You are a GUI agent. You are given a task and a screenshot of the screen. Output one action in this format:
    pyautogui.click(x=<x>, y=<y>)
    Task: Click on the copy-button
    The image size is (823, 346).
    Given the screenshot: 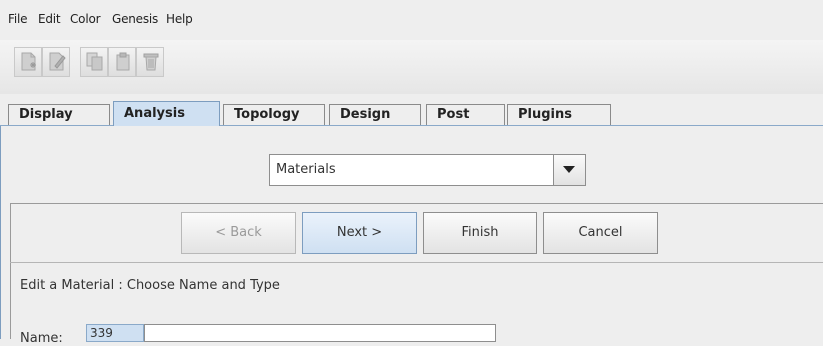 What is the action you would take?
    pyautogui.click(x=94, y=62)
    